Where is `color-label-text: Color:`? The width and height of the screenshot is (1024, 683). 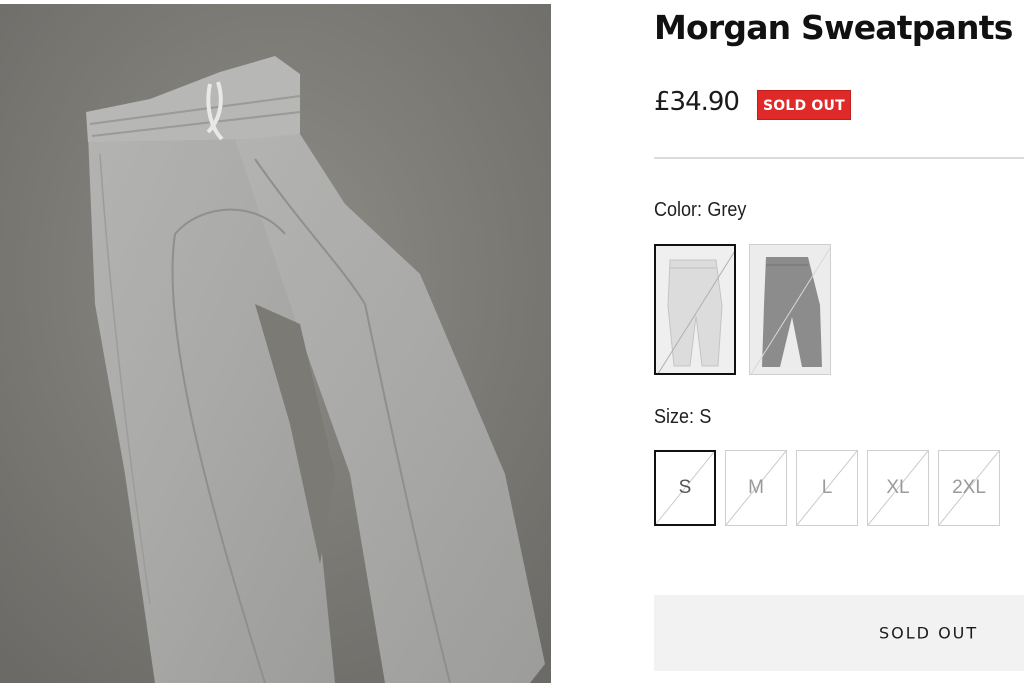
color-label-text: Color: is located at coordinates (678, 210).